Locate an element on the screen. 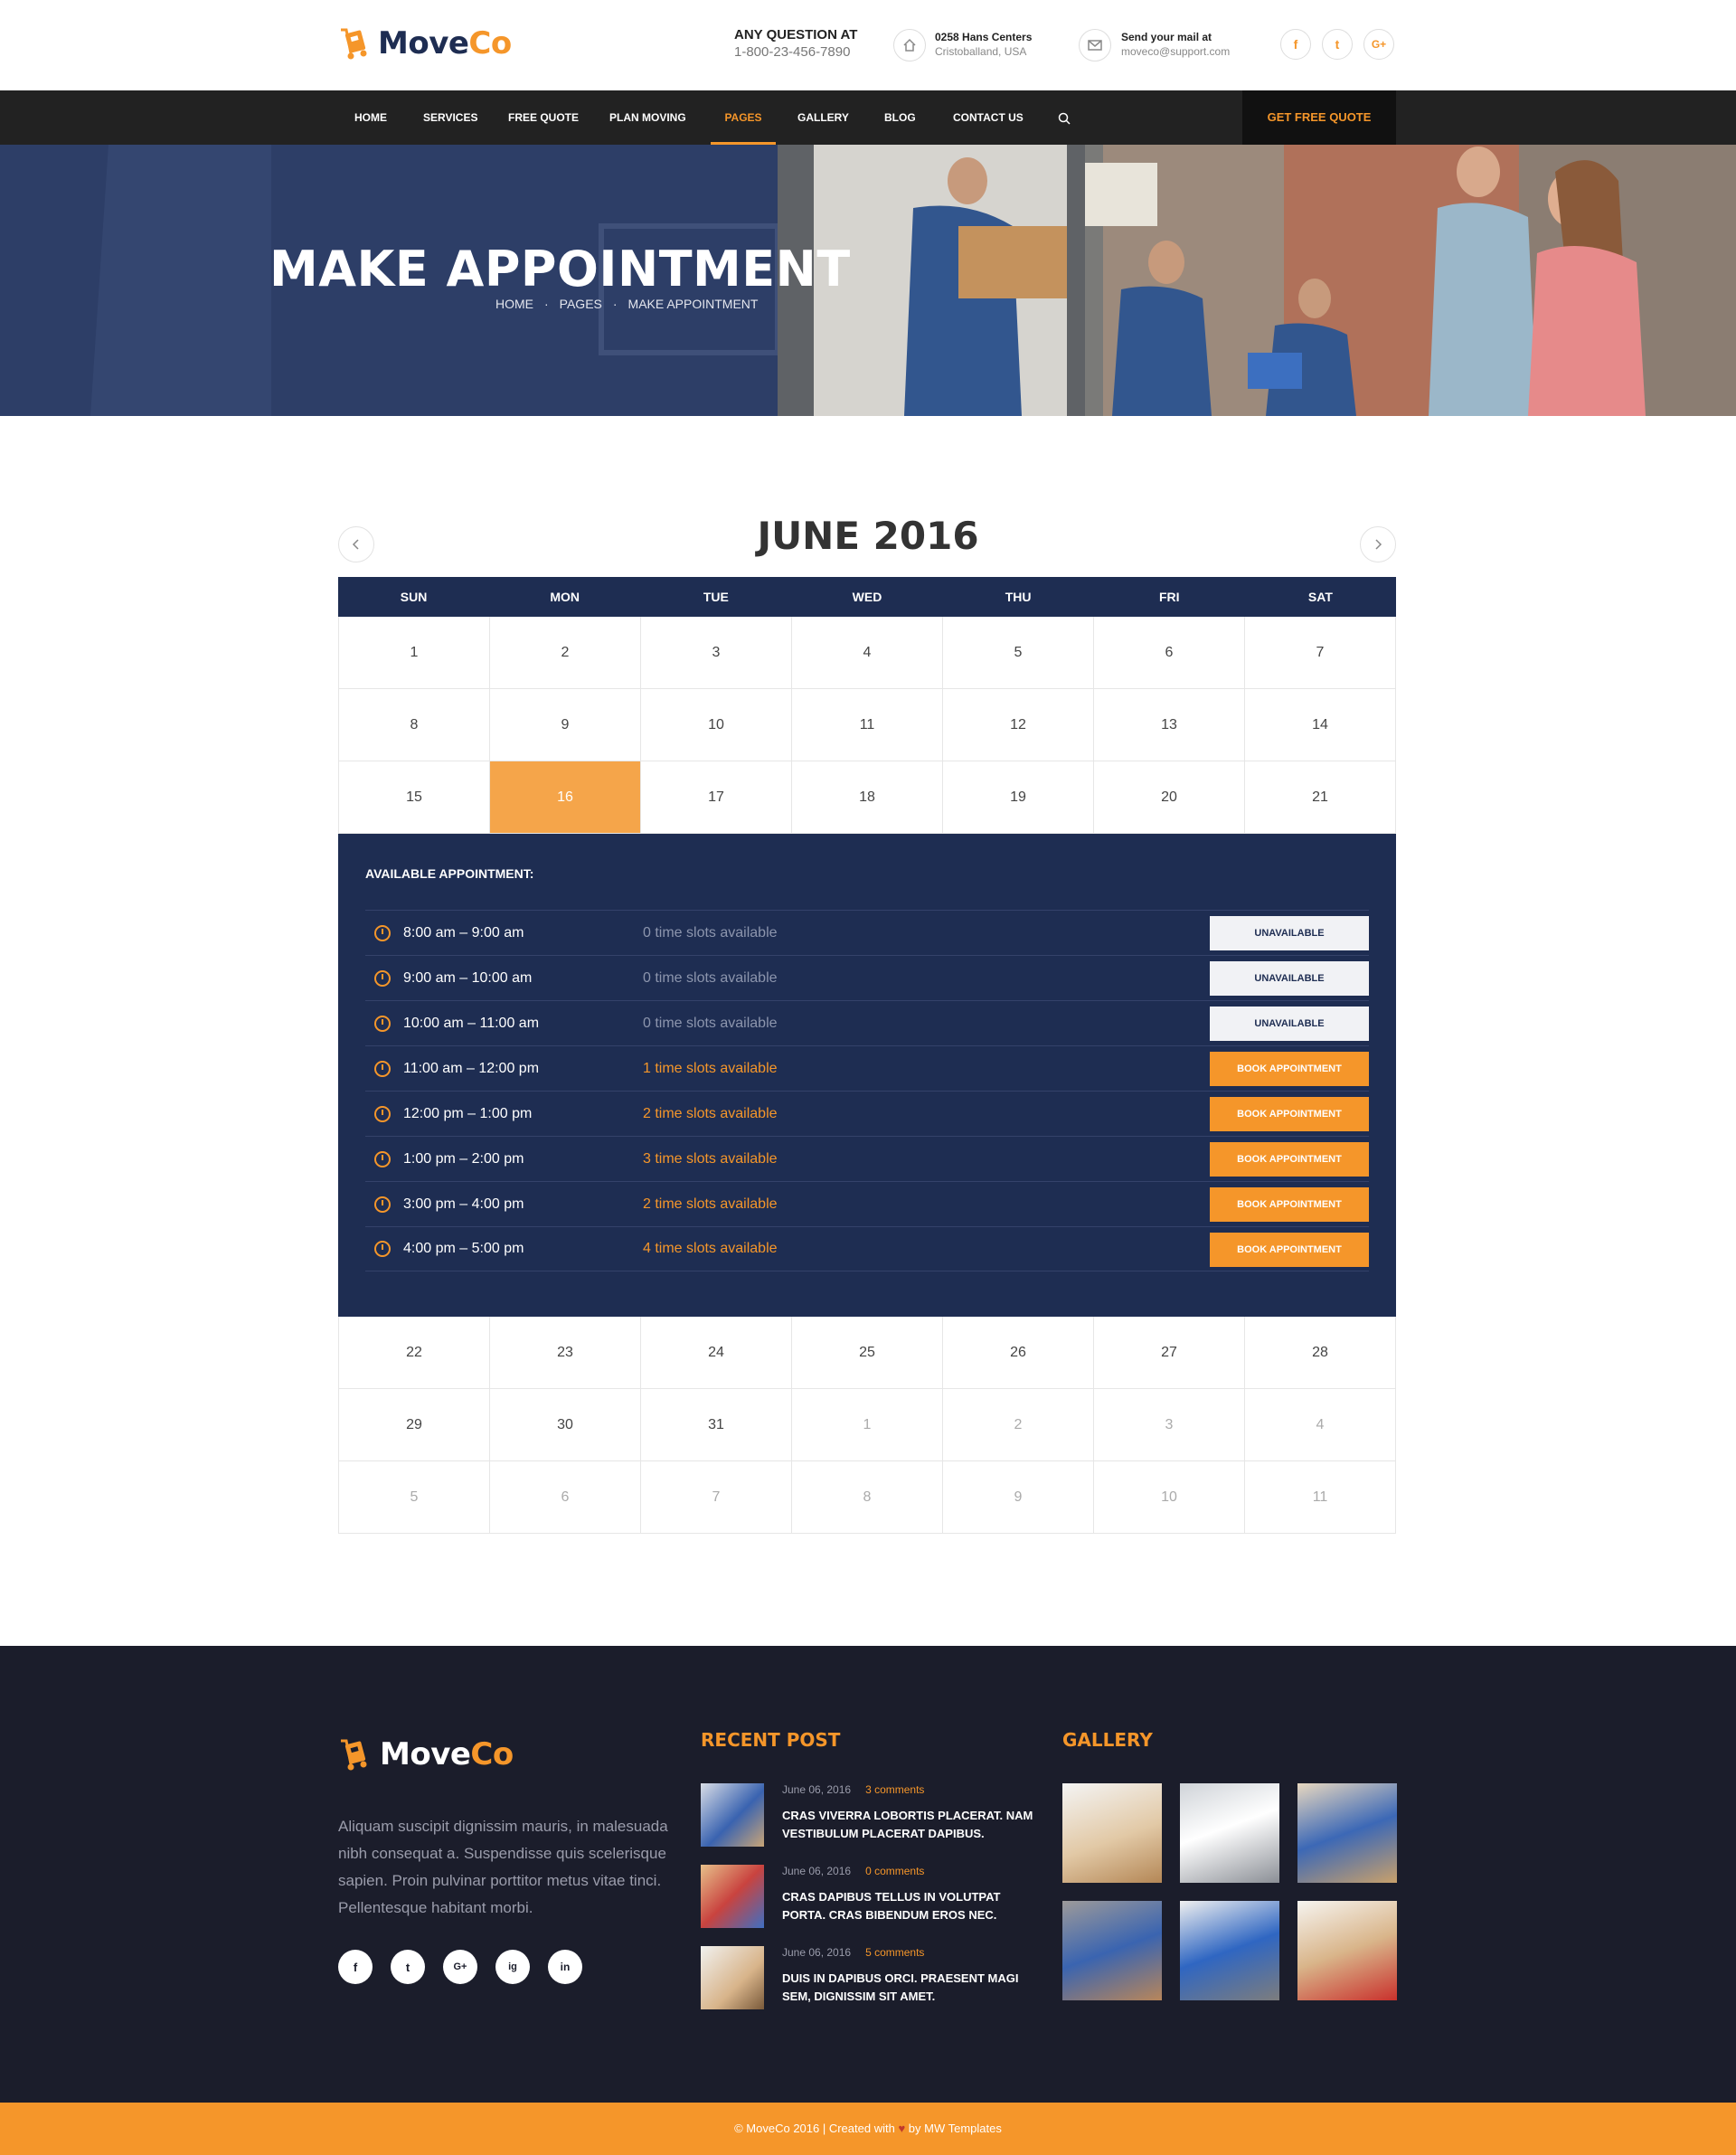  next-month-button is located at coordinates (1378, 544).